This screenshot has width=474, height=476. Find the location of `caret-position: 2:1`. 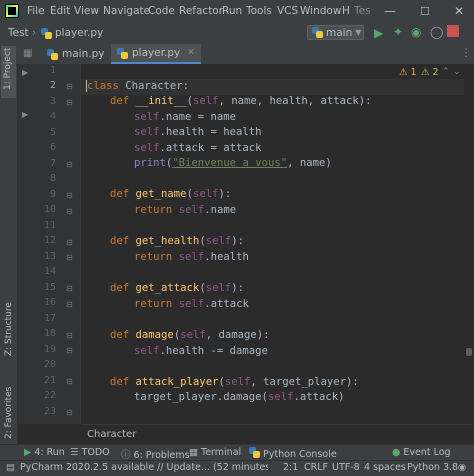

caret-position: 2:1 is located at coordinates (290, 467).